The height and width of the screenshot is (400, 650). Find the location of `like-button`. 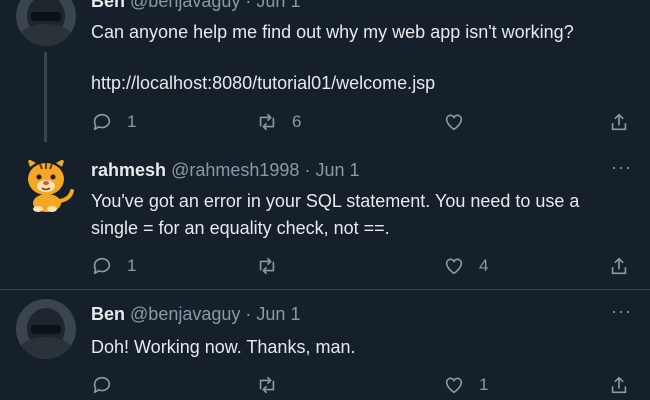

like-button is located at coordinates (461, 122).